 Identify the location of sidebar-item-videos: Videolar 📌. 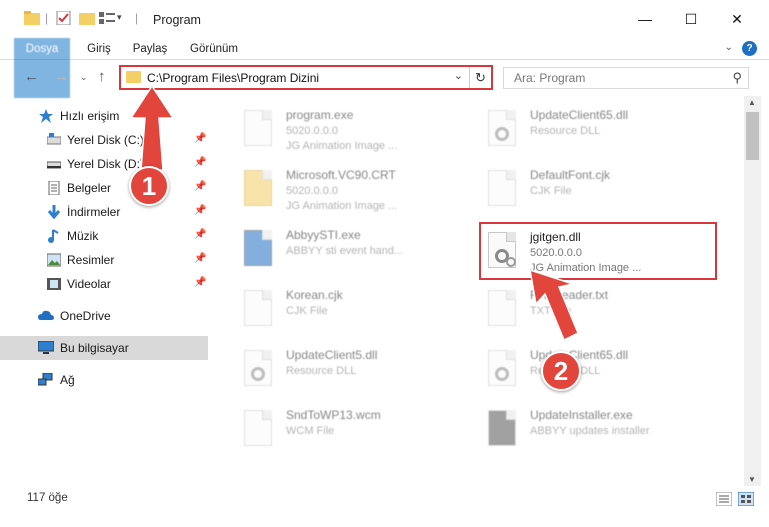
(104, 284).